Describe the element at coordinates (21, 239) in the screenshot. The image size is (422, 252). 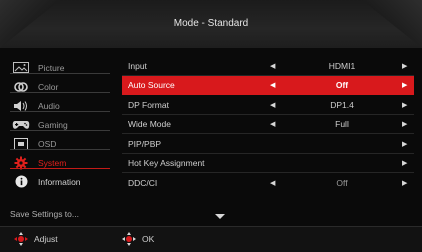
I see `dpad-adjust-icon` at that location.